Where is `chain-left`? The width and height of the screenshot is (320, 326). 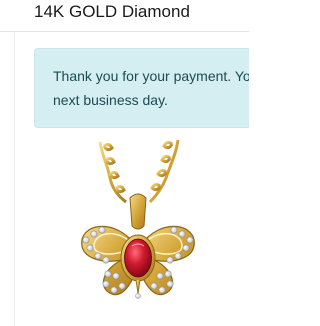
chain-left is located at coordinates (112, 172).